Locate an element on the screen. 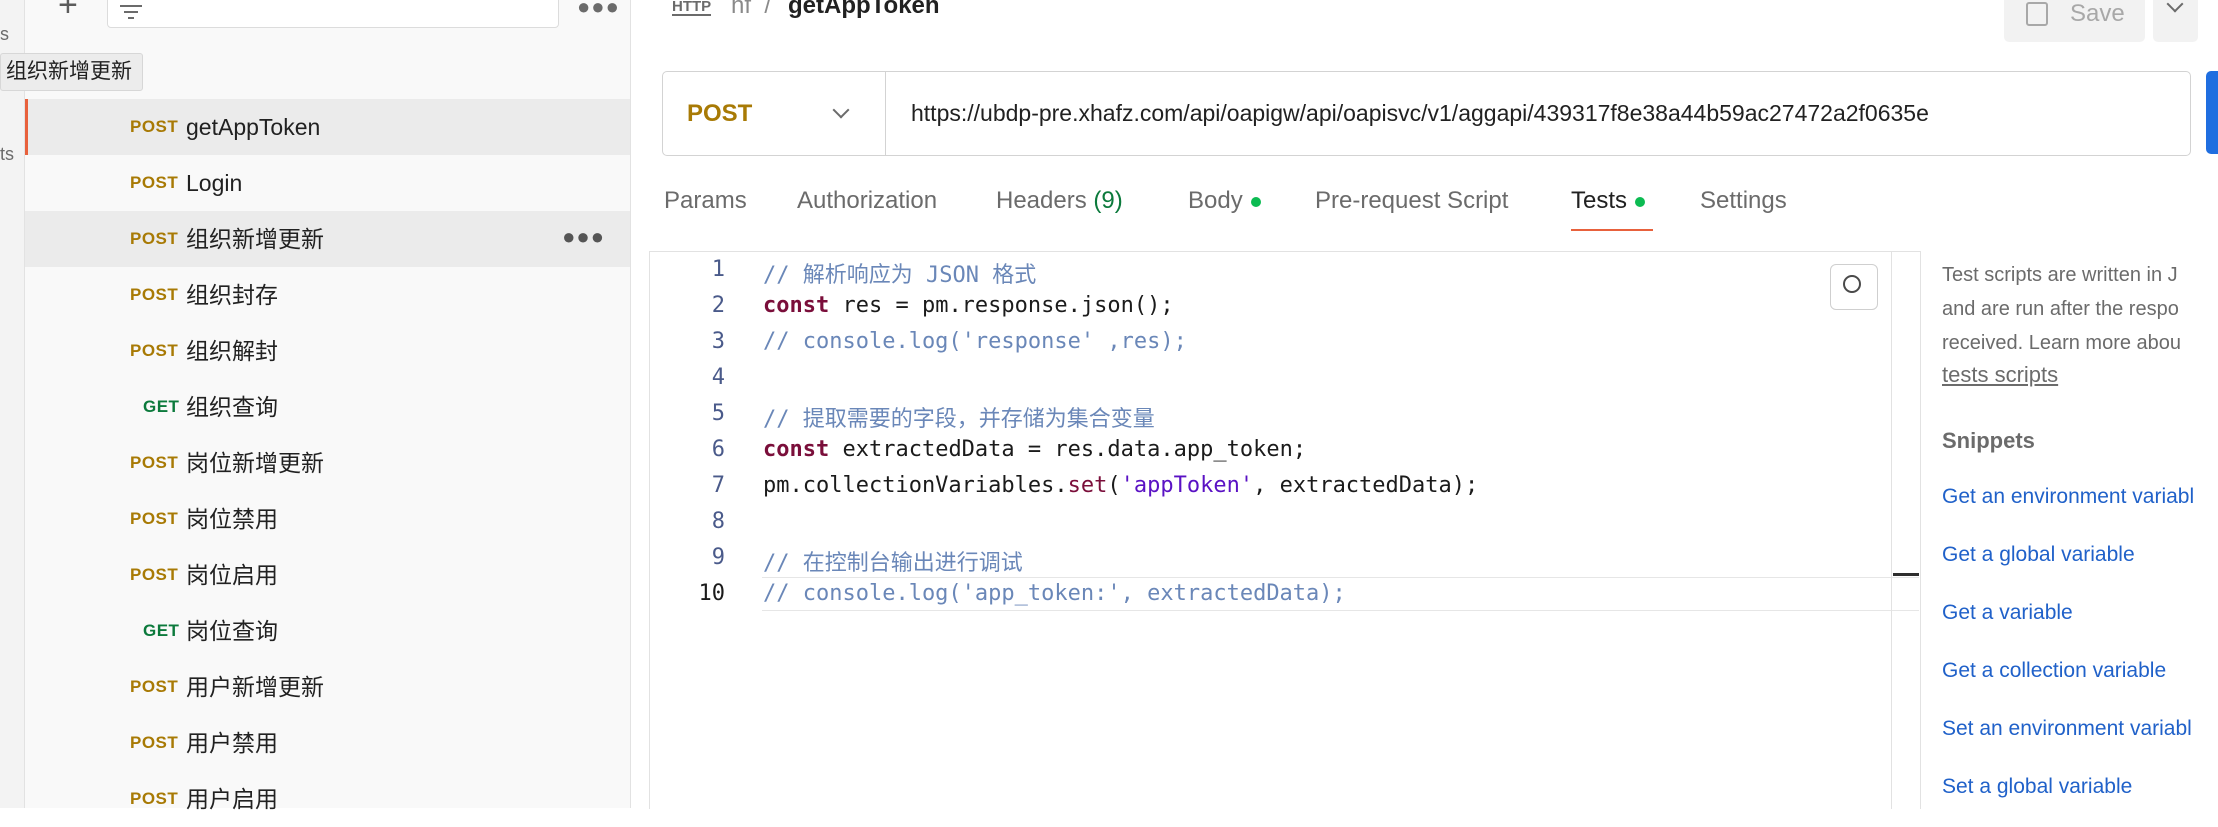  sidebar-item-org-archive: POST 组织封存 is located at coordinates (327, 295).